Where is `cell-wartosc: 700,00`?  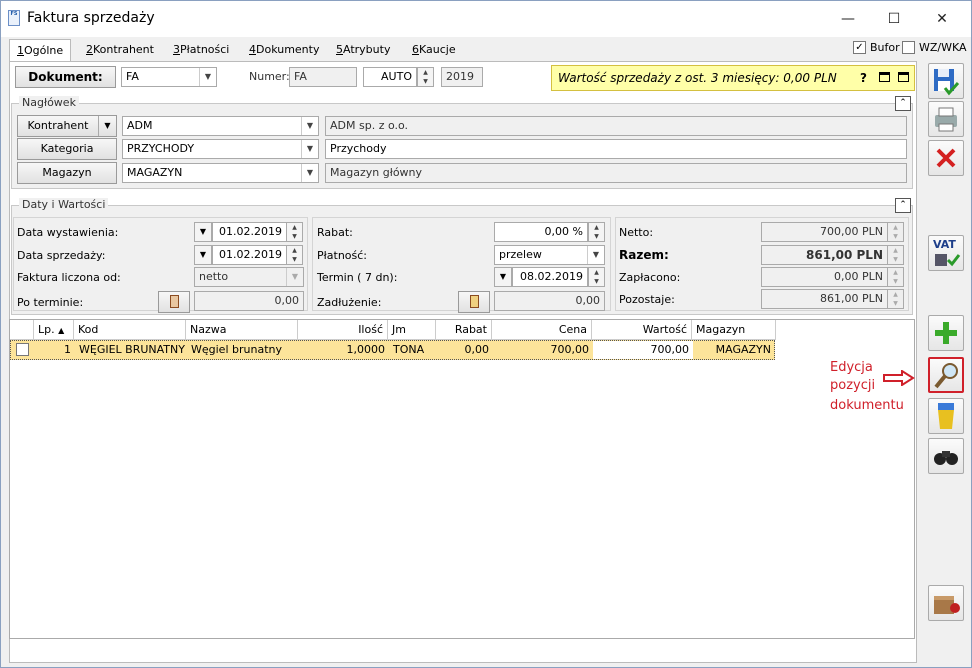
cell-wartosc: 700,00 is located at coordinates (643, 350).